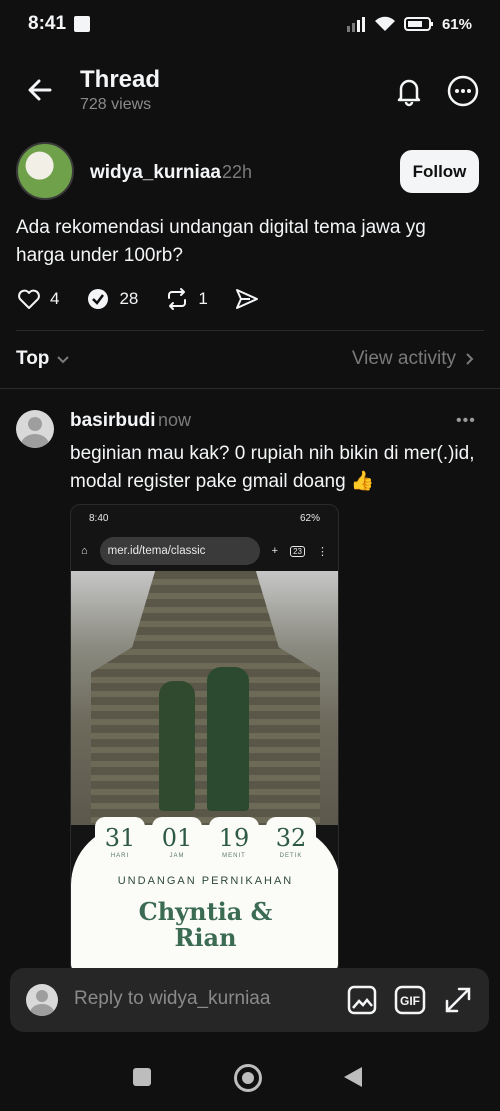 Image resolution: width=500 pixels, height=1111 pixels. I want to click on home-button, so click(248, 1078).